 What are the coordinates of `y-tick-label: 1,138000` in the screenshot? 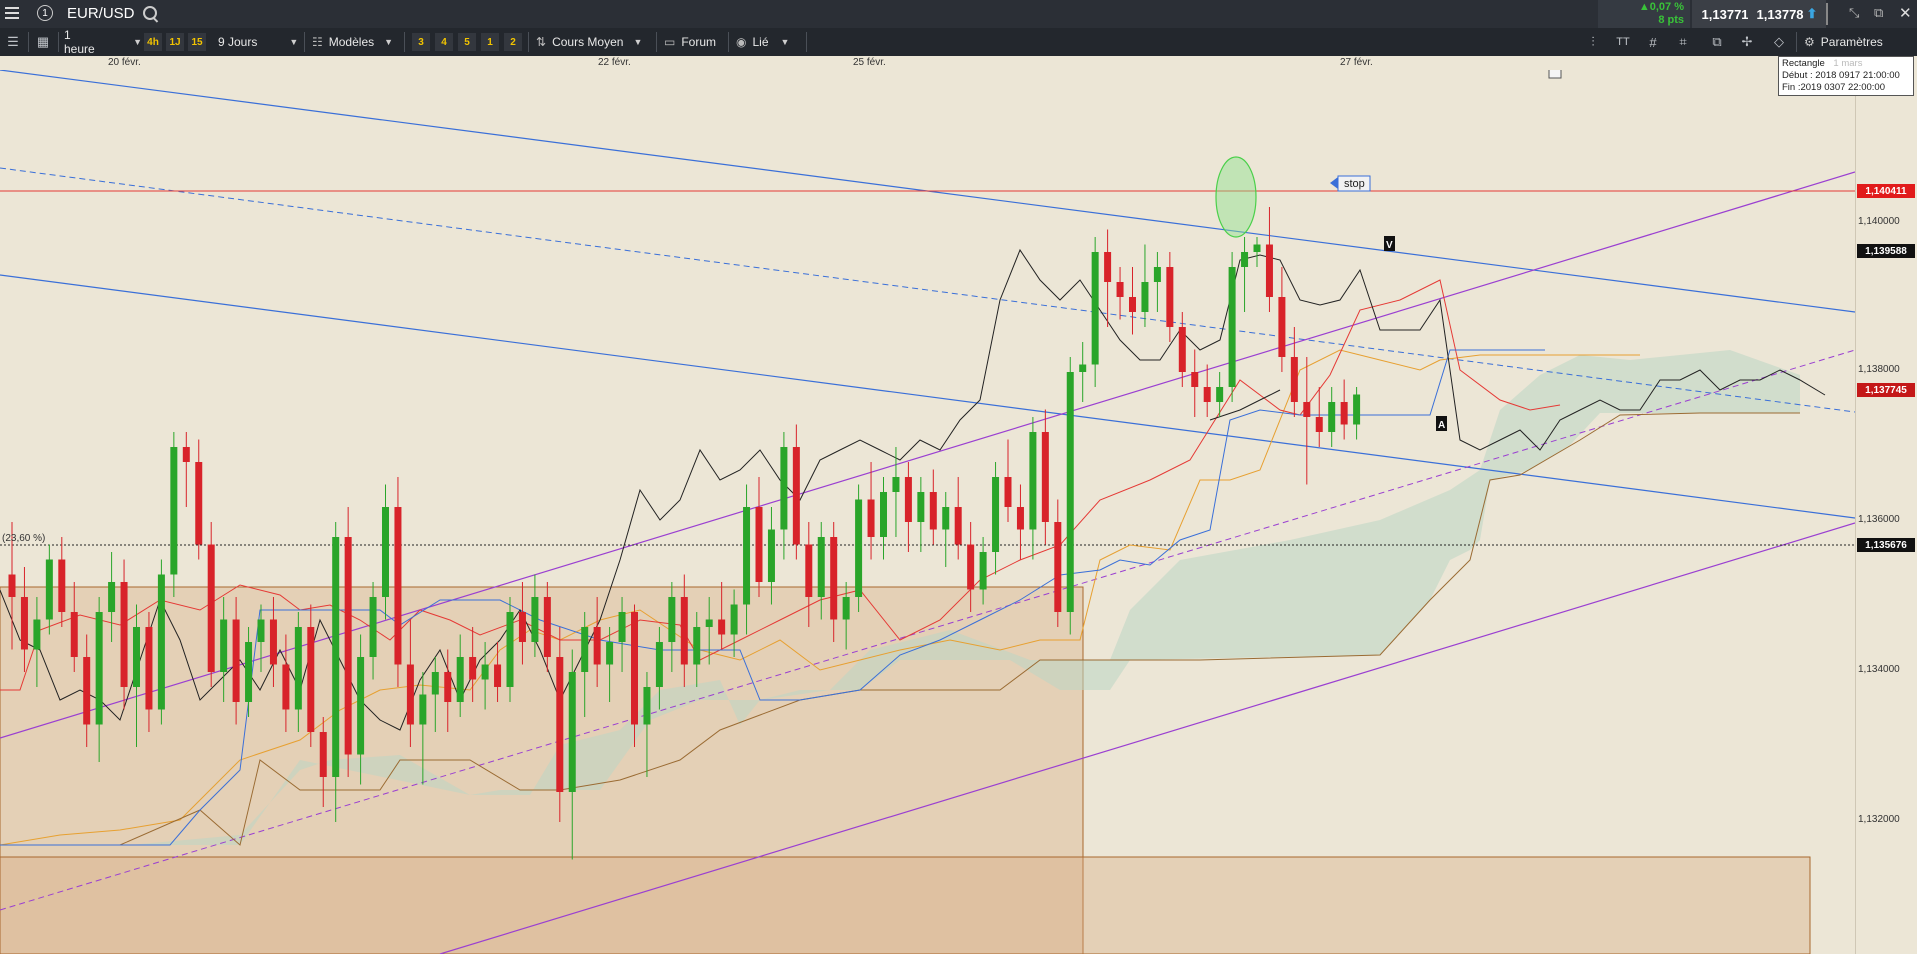 It's located at (1879, 369).